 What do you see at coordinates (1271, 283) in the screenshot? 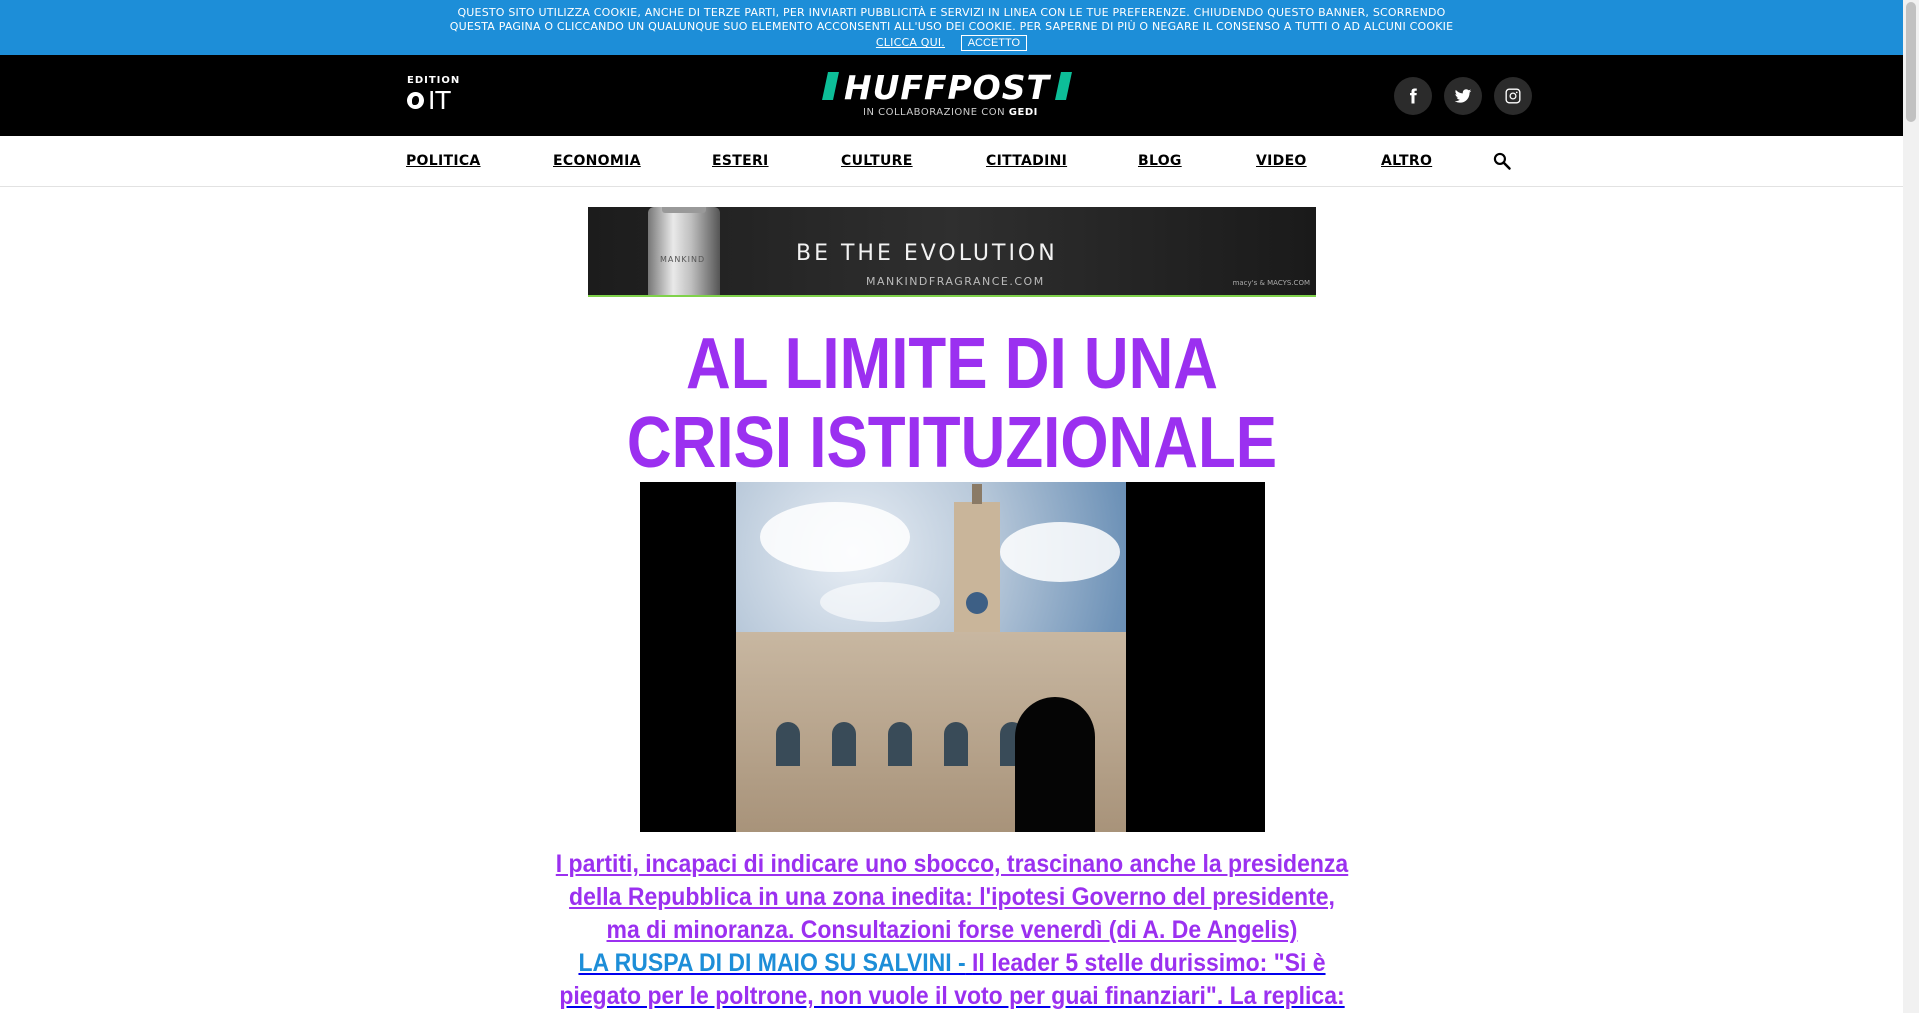
I see `ad-retailer: macy's & MACYS.COM` at bounding box center [1271, 283].